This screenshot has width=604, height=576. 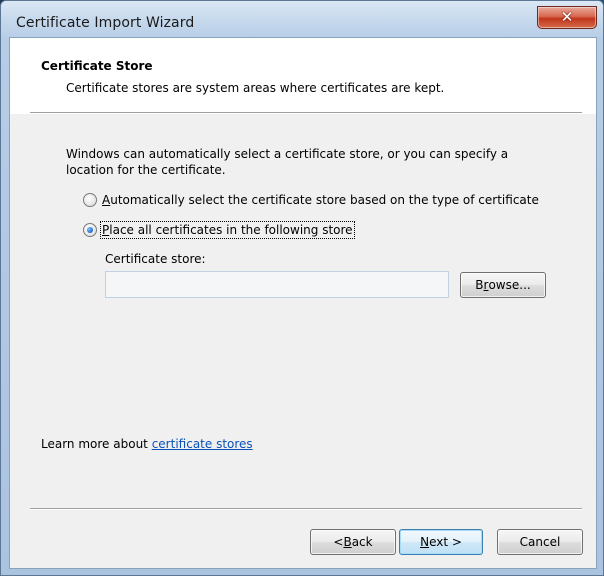 I want to click on window-title: Certificate Import Wizard, so click(x=105, y=23).